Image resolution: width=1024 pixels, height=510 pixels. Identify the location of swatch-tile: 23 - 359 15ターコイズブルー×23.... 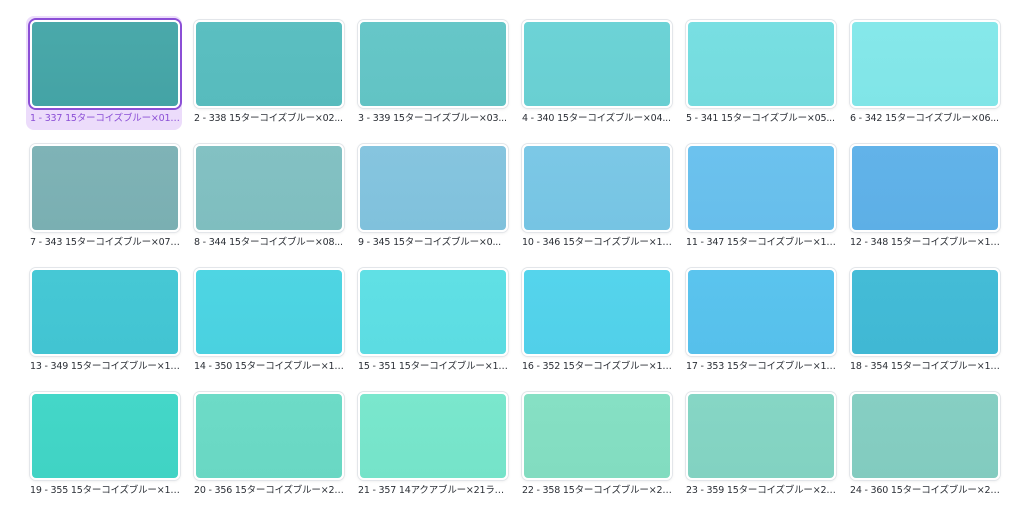
(765, 448).